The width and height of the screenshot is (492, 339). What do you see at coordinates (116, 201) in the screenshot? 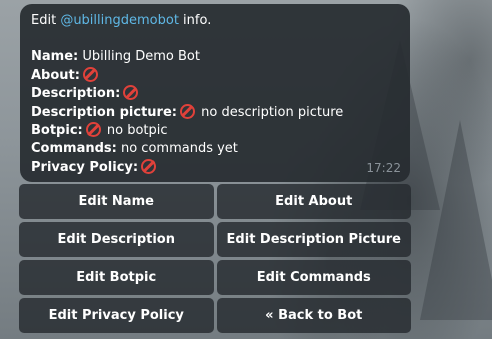
I see `edit-name-button: Edit Name` at bounding box center [116, 201].